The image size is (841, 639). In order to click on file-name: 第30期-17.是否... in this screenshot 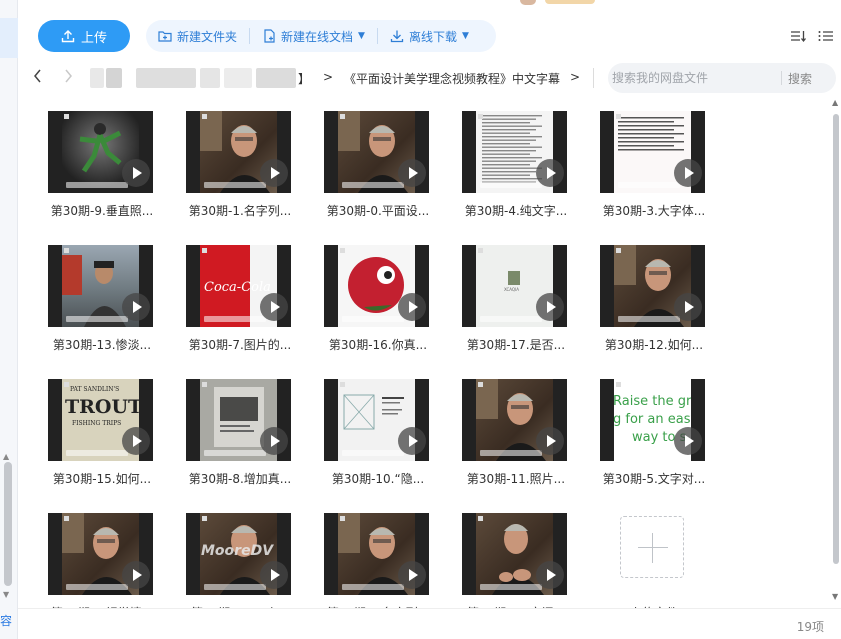, I will do `click(516, 344)`.